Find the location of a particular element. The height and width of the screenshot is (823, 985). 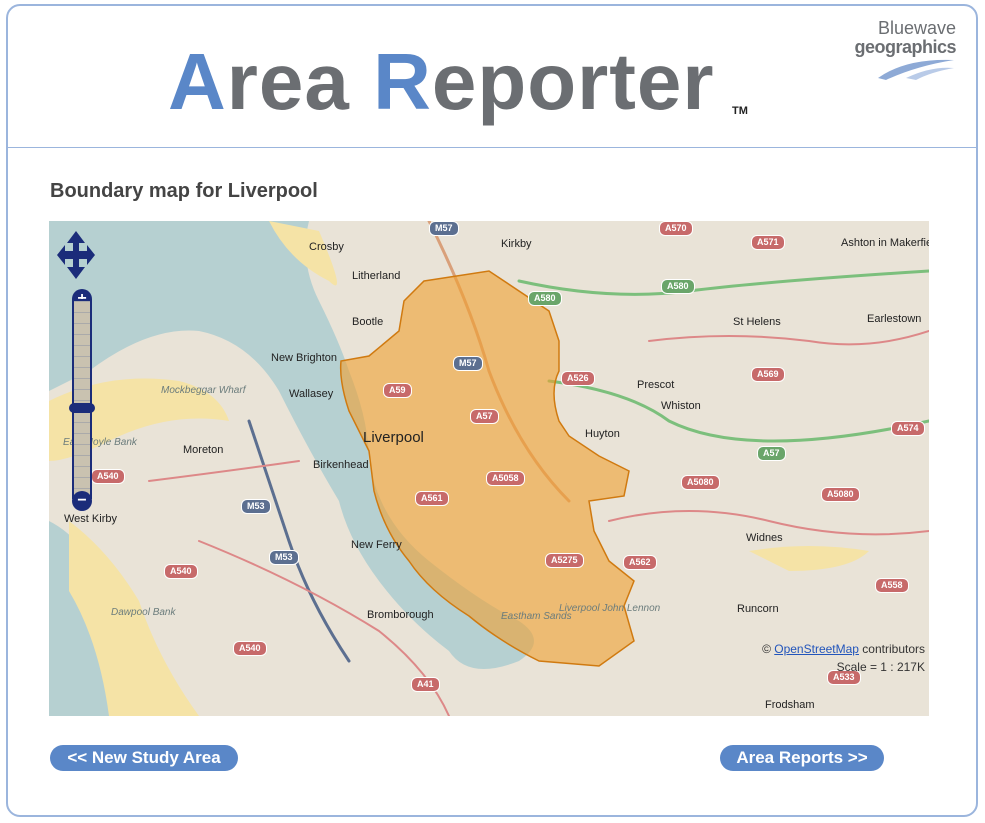

water-label: Mockbeggar Wharf is located at coordinates (203, 390).